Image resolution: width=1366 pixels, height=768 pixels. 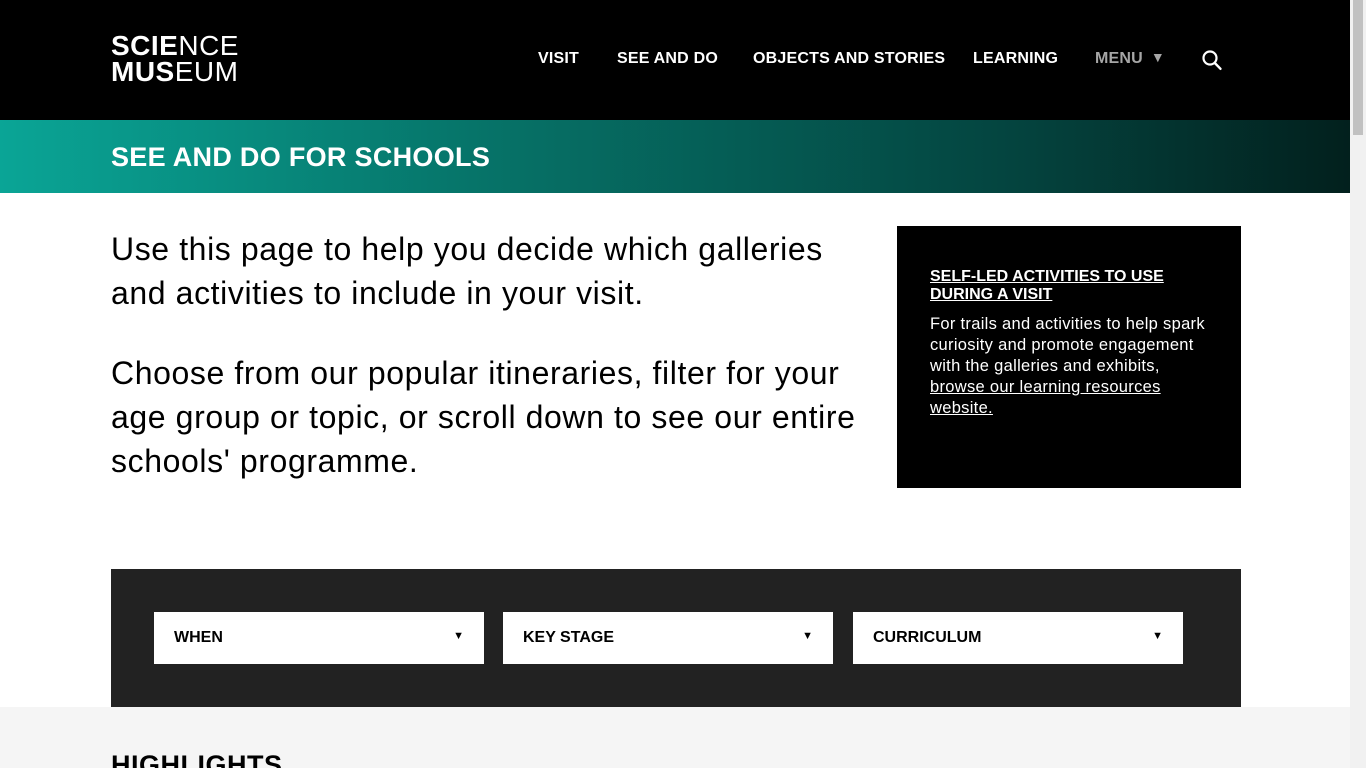 What do you see at coordinates (319, 638) in the screenshot?
I see `when-select: WHEN ▼` at bounding box center [319, 638].